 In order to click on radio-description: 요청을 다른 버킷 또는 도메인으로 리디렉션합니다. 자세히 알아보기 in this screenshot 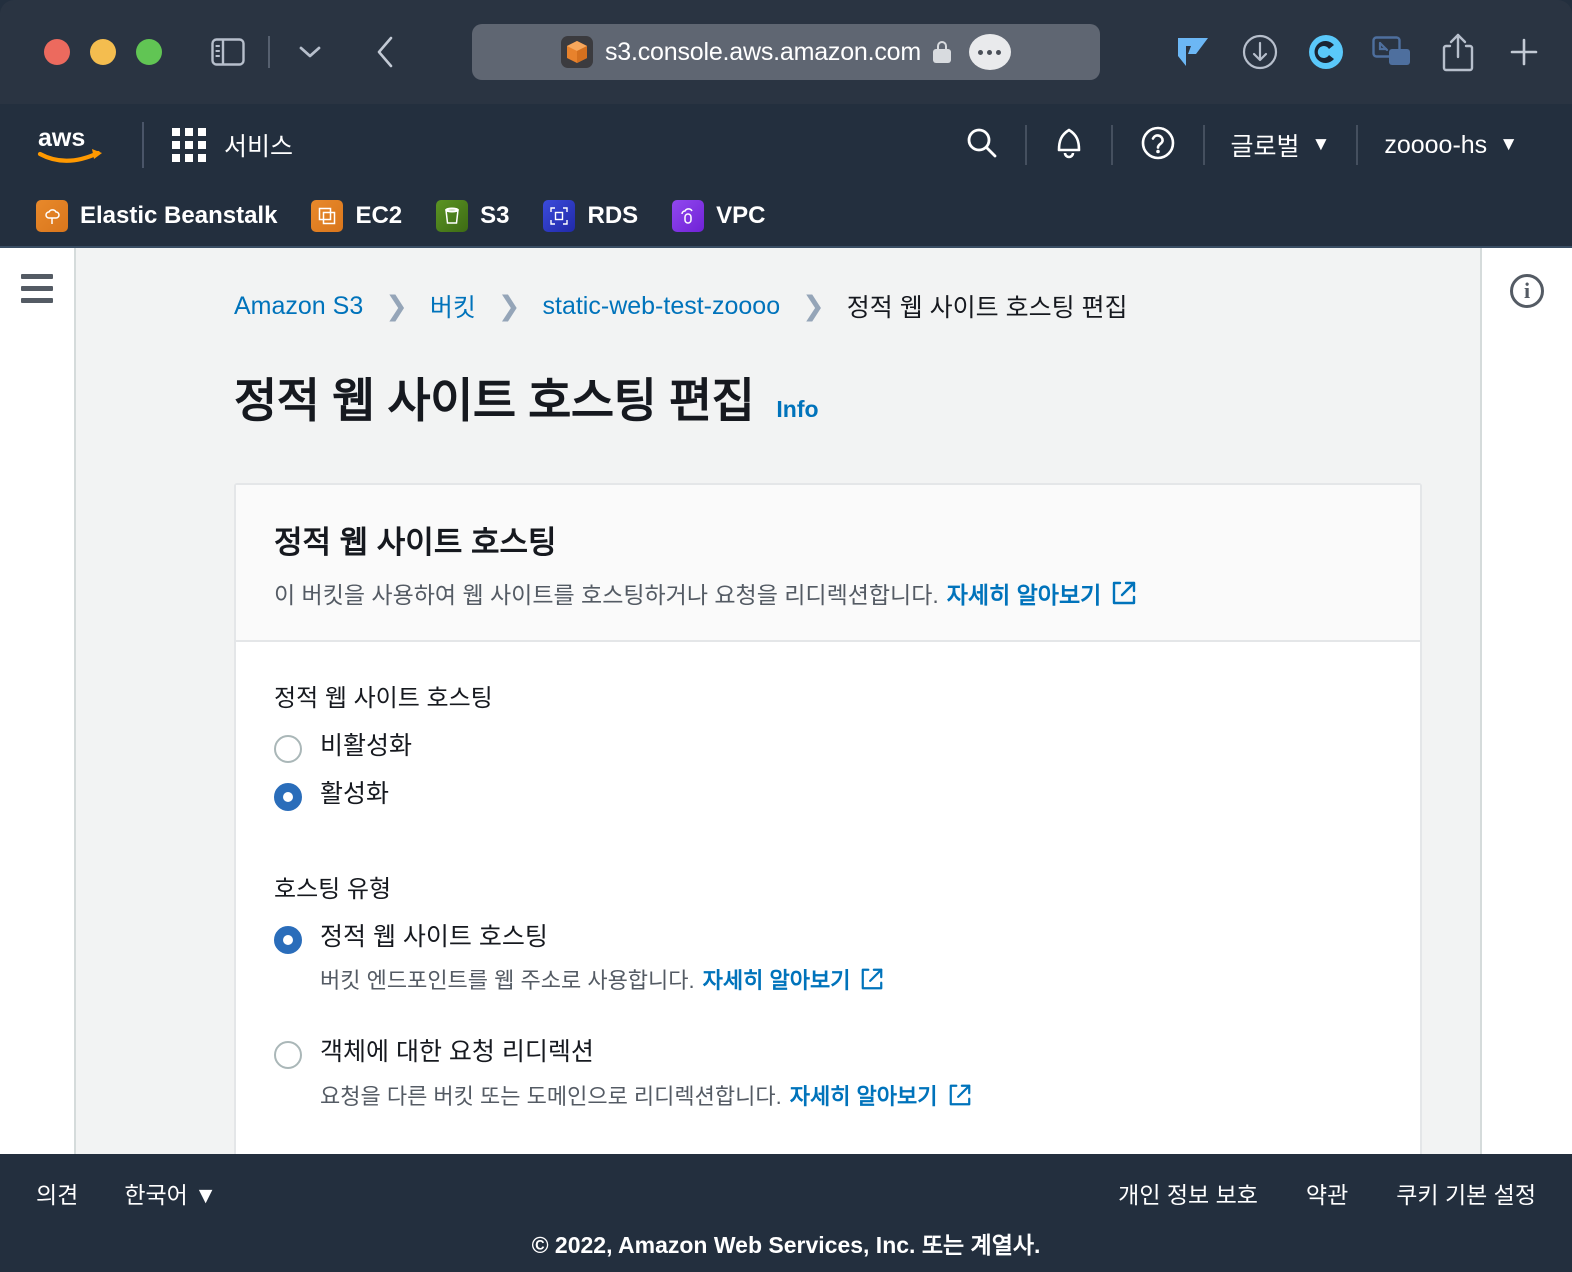, I will do `click(646, 1095)`.